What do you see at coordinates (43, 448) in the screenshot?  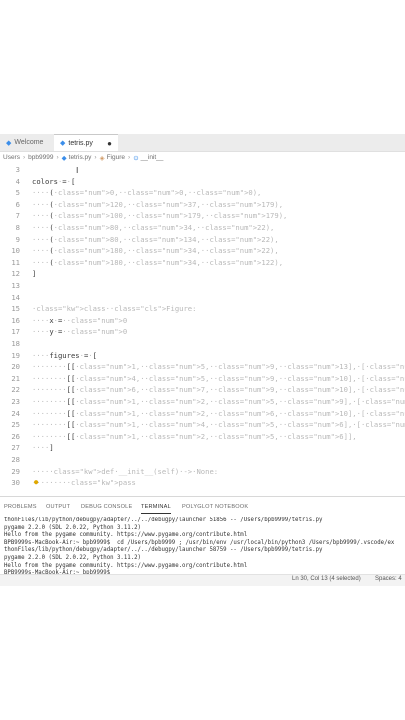 I see `code-text: ····]` at bounding box center [43, 448].